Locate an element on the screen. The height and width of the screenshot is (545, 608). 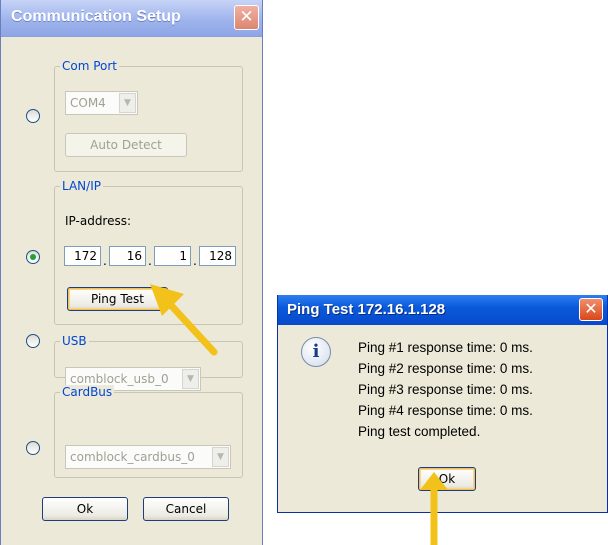
setup-titlebar: Communication Setup ✕ is located at coordinates (131, 18).